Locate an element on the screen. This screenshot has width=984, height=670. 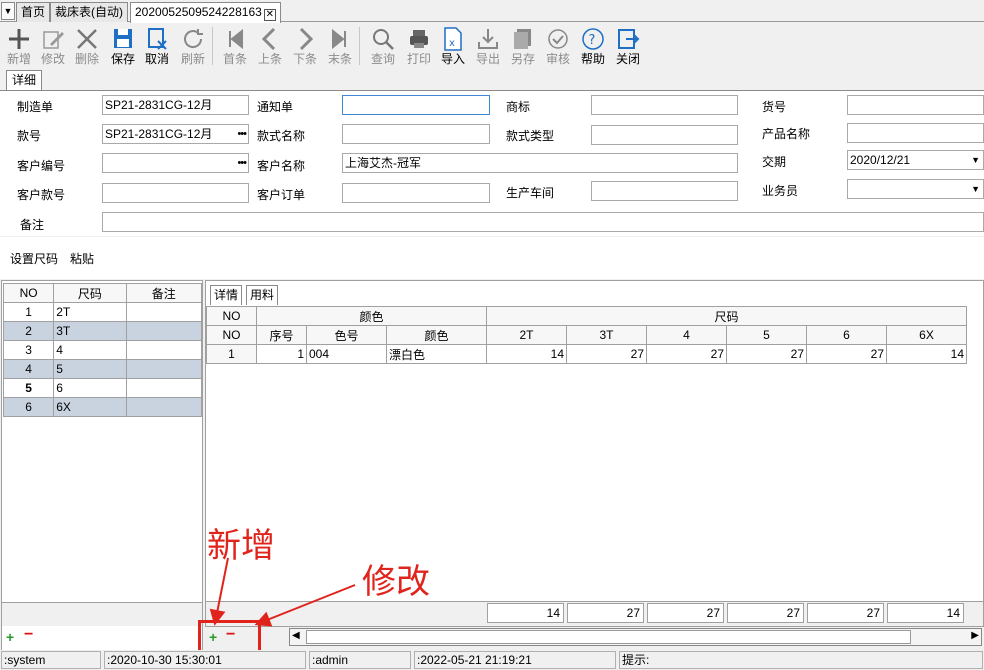
table-row: 4 5 is located at coordinates (102, 369).